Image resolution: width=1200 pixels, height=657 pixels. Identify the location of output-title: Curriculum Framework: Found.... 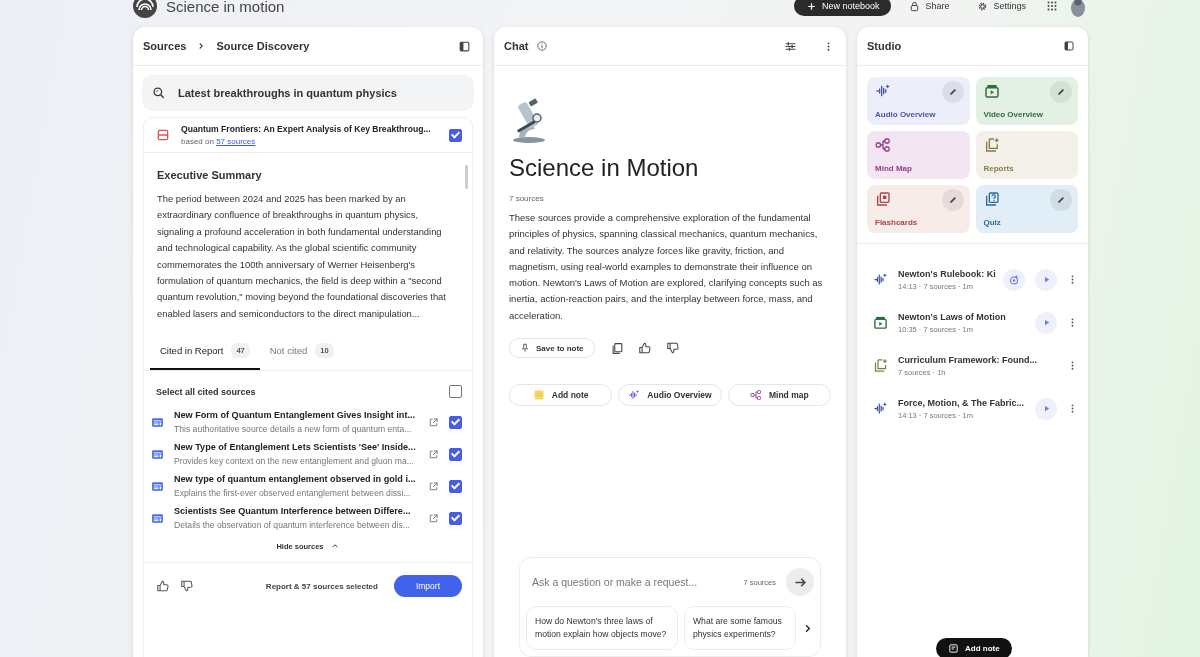
(977, 359).